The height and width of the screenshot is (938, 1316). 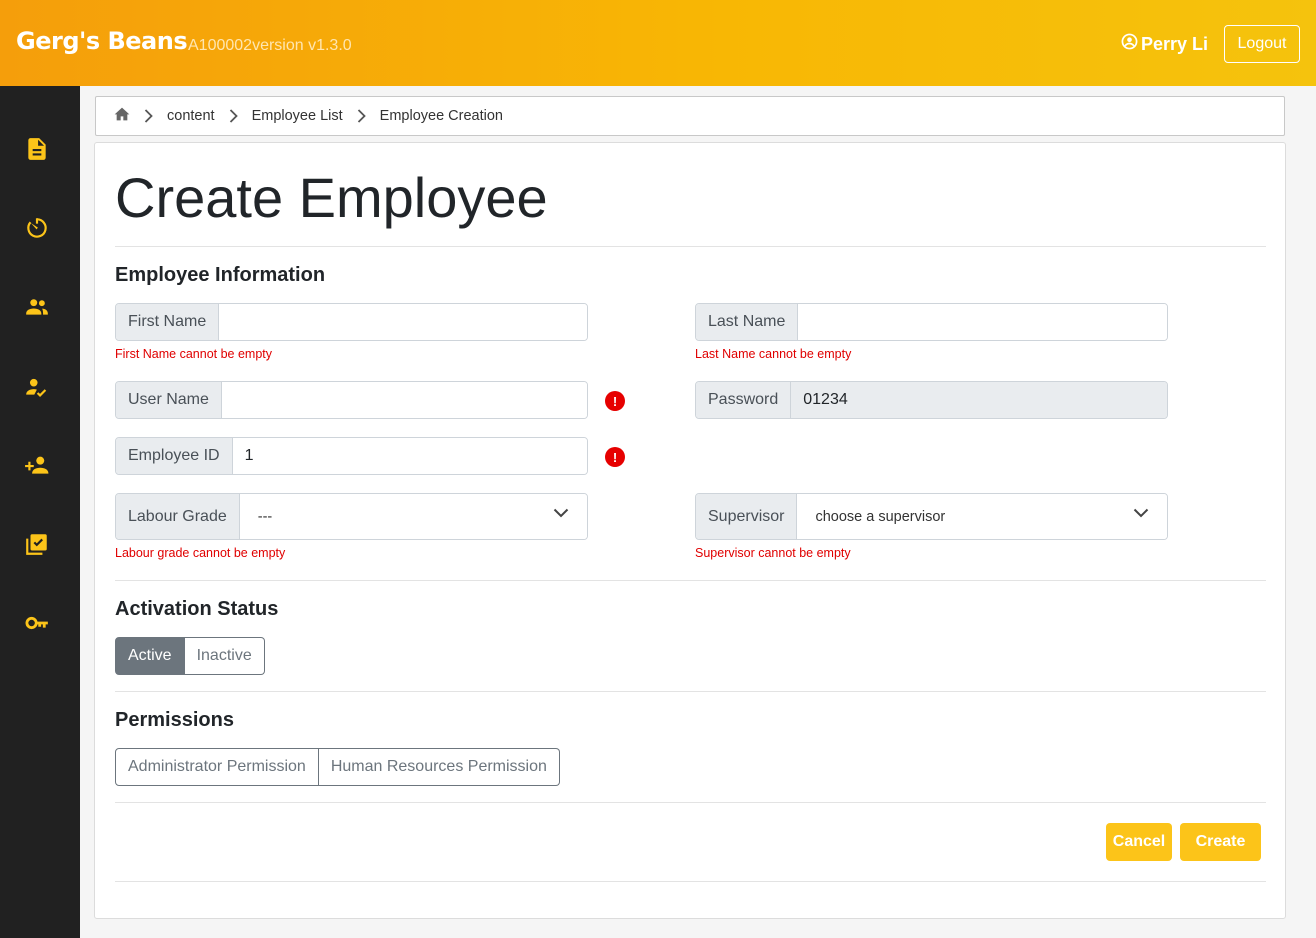 What do you see at coordinates (174, 456) in the screenshot?
I see `employee-id-label: Employee ID` at bounding box center [174, 456].